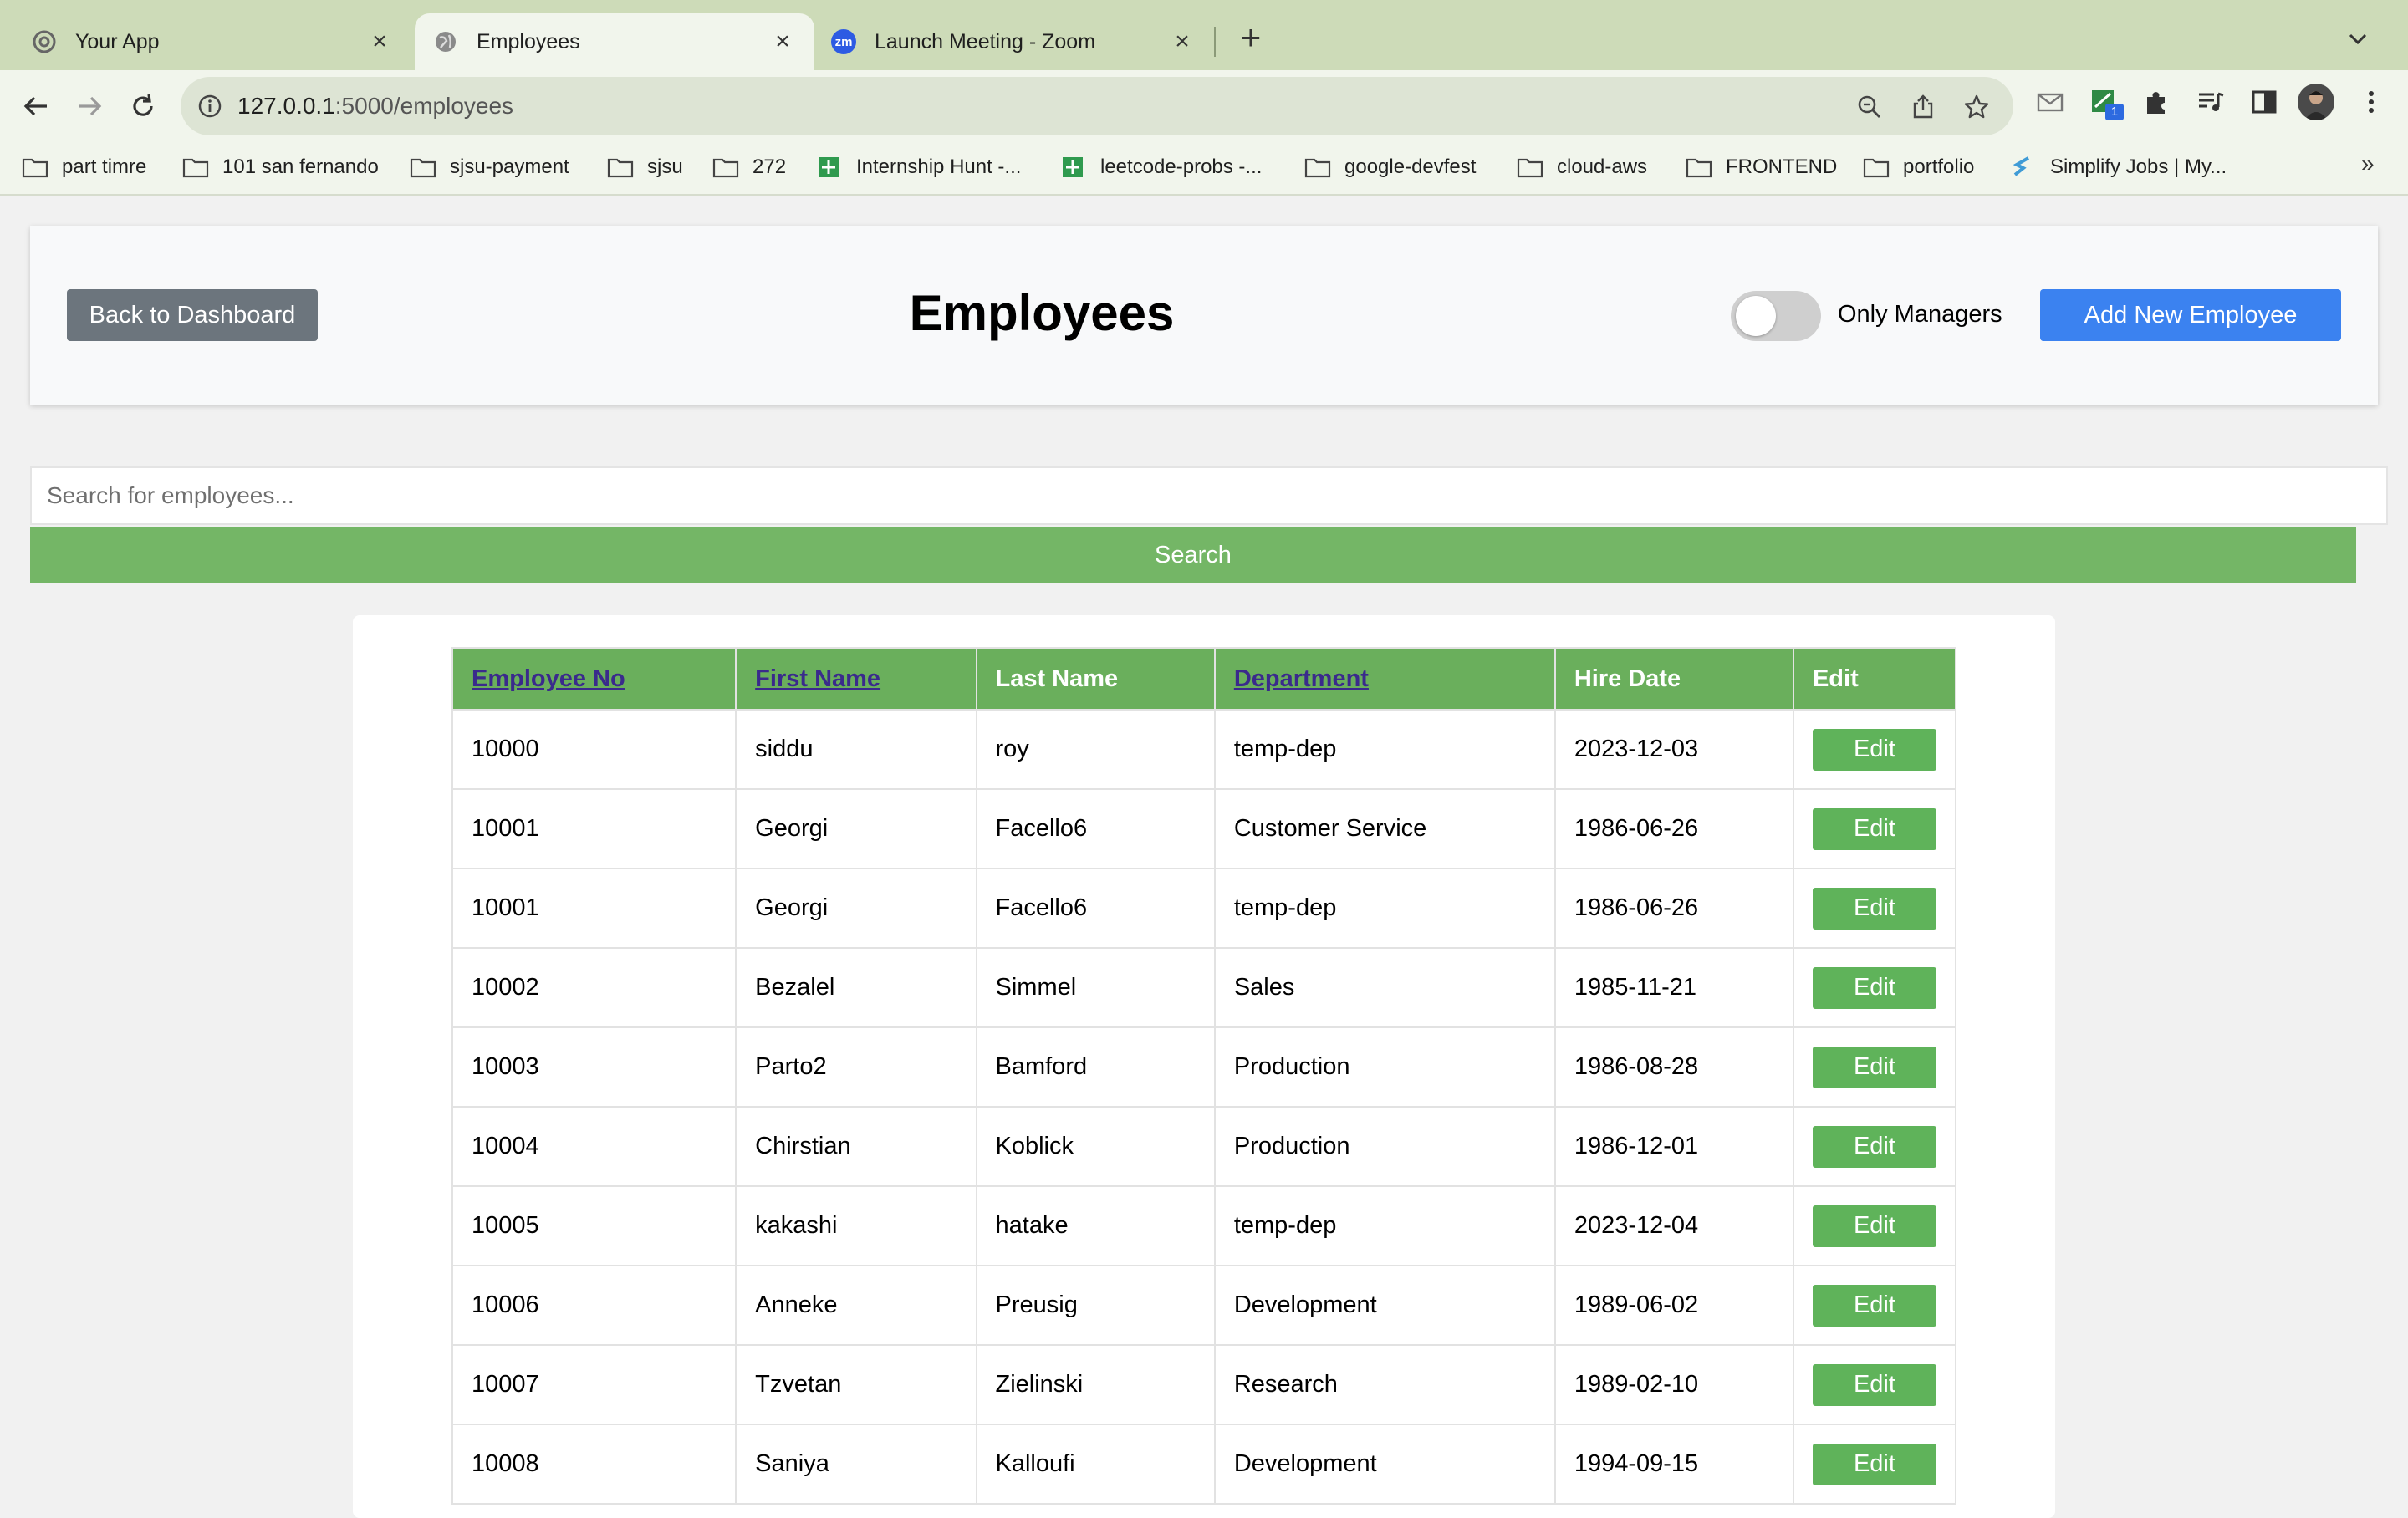 Image resolution: width=2408 pixels, height=1518 pixels. Describe the element at coordinates (192, 315) in the screenshot. I see `back-to-dashboard-button: Back to Dashboard` at that location.